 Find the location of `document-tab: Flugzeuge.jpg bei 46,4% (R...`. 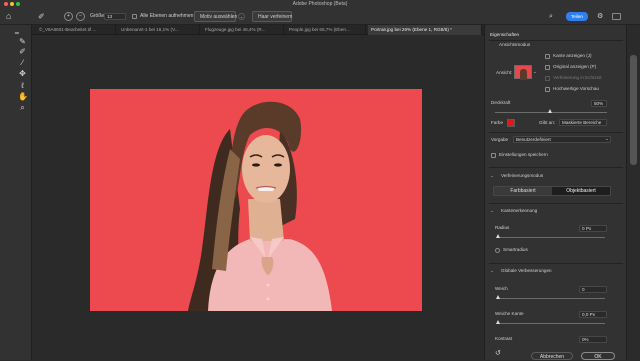

document-tab: Flugzeuge.jpg bei 46,4% (R... is located at coordinates (243, 30).